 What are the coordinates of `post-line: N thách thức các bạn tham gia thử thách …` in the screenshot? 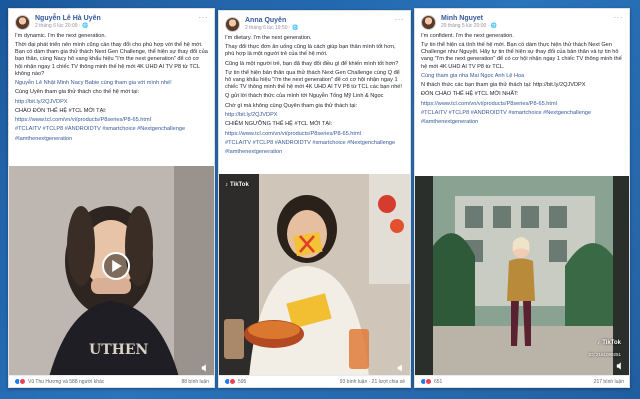 It's located at (503, 85).